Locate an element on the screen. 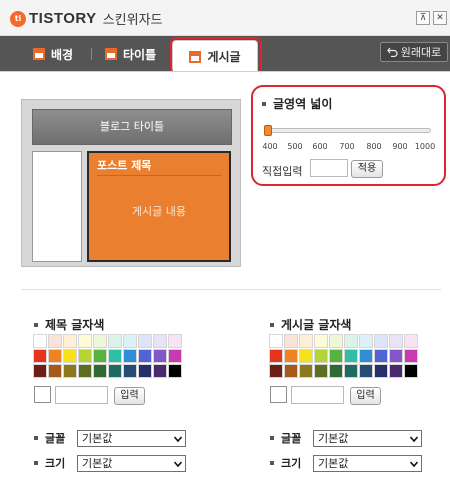  title-color-input is located at coordinates (81, 395).